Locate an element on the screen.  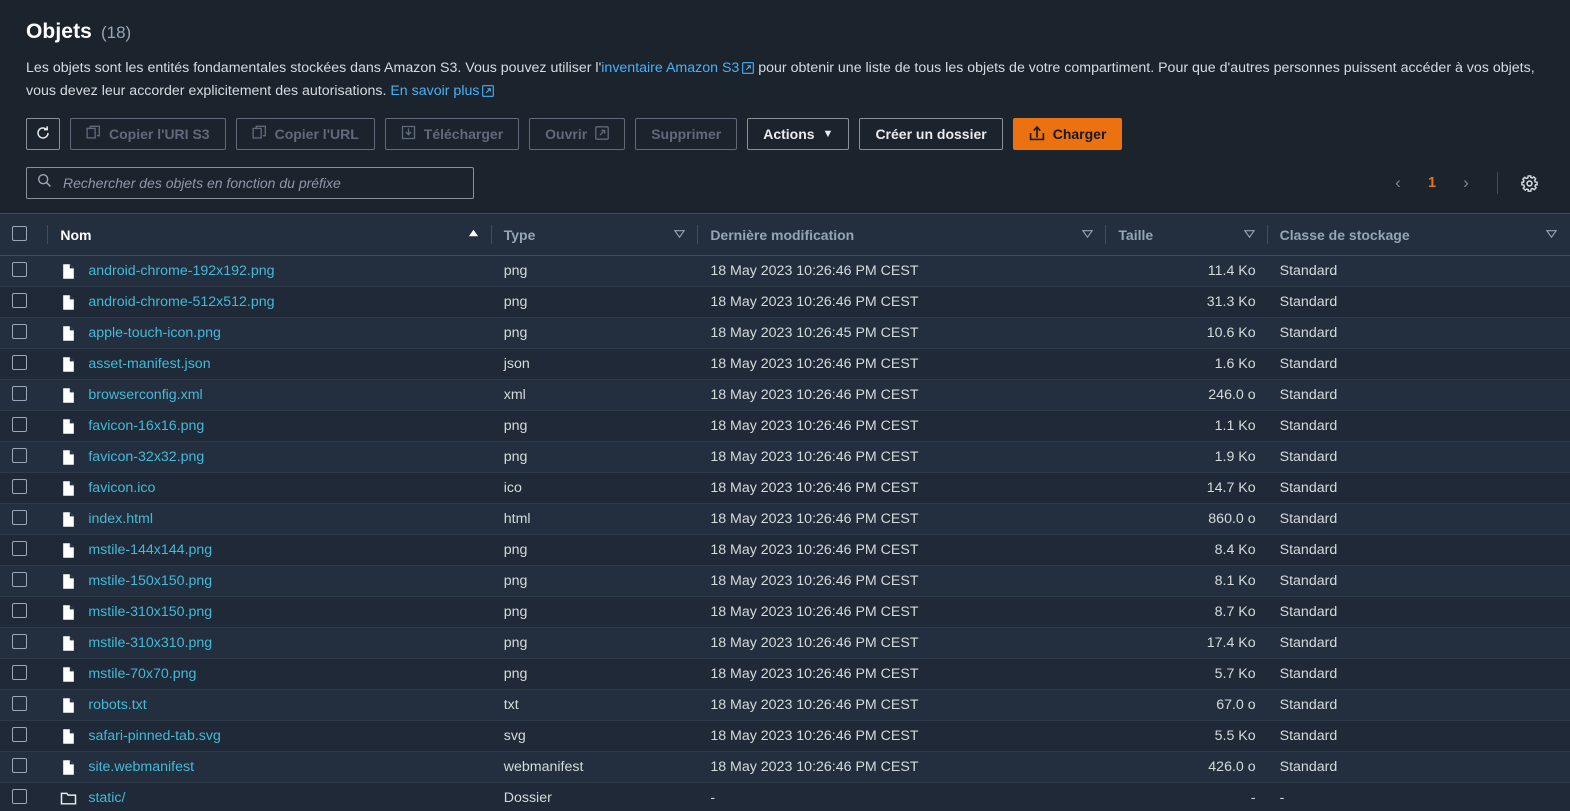
search-icon is located at coordinates (44, 183).